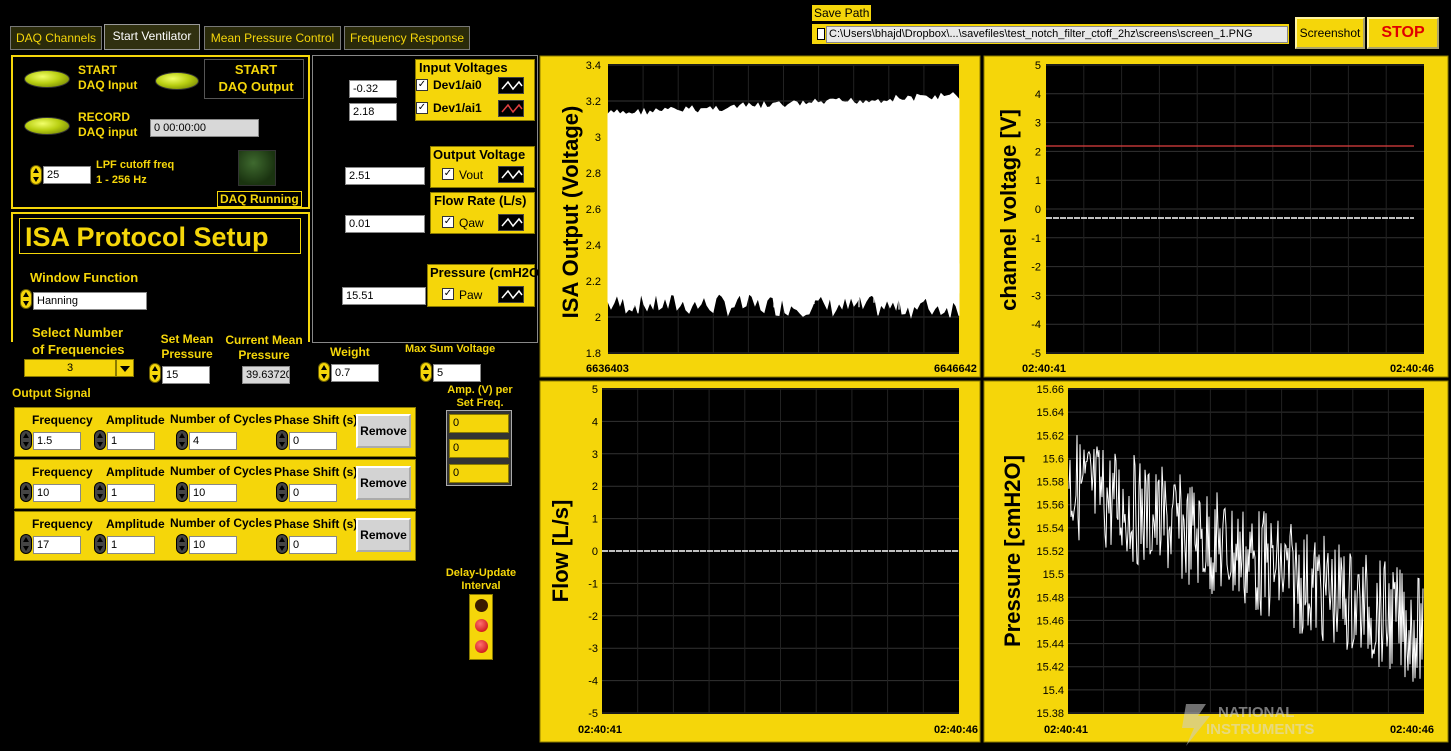  I want to click on qaw-checkbox: ✓, so click(448, 222).